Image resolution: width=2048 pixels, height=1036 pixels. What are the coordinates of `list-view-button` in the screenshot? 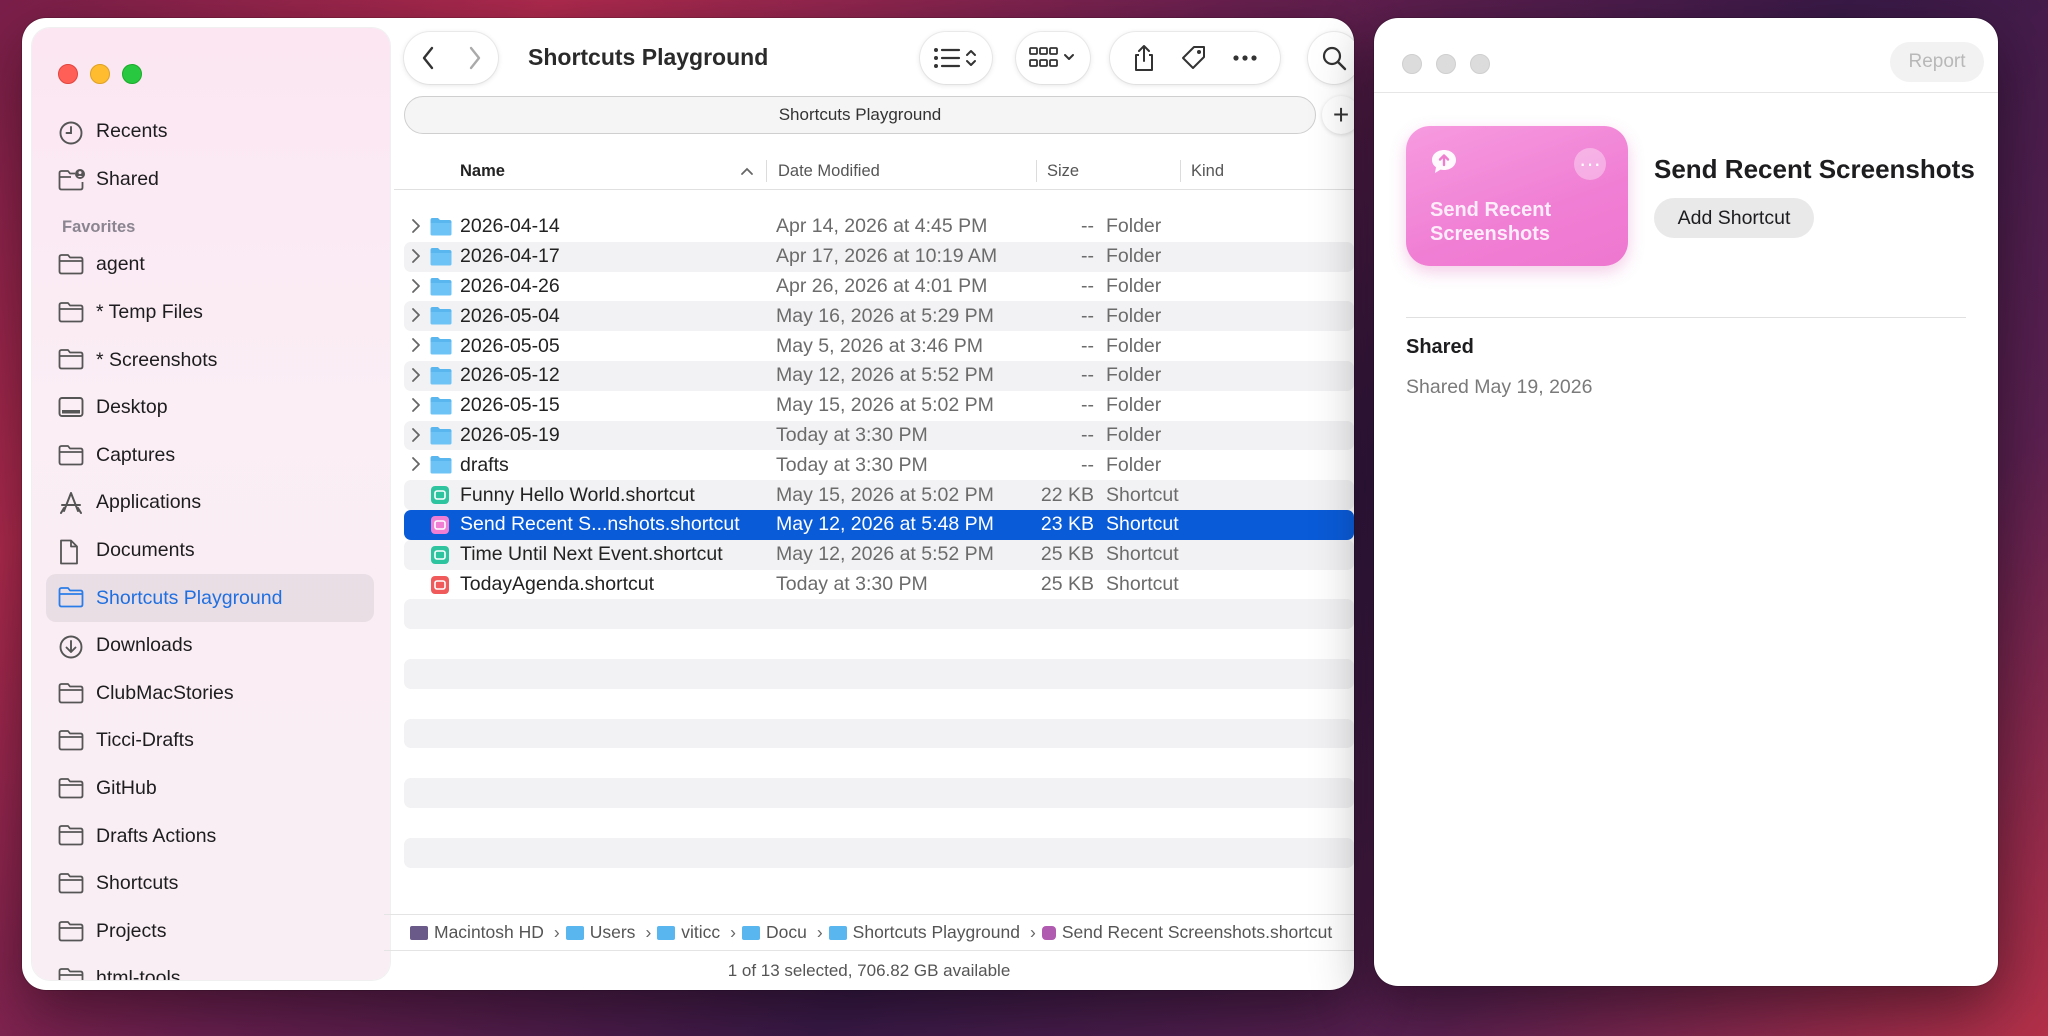 It's located at (956, 58).